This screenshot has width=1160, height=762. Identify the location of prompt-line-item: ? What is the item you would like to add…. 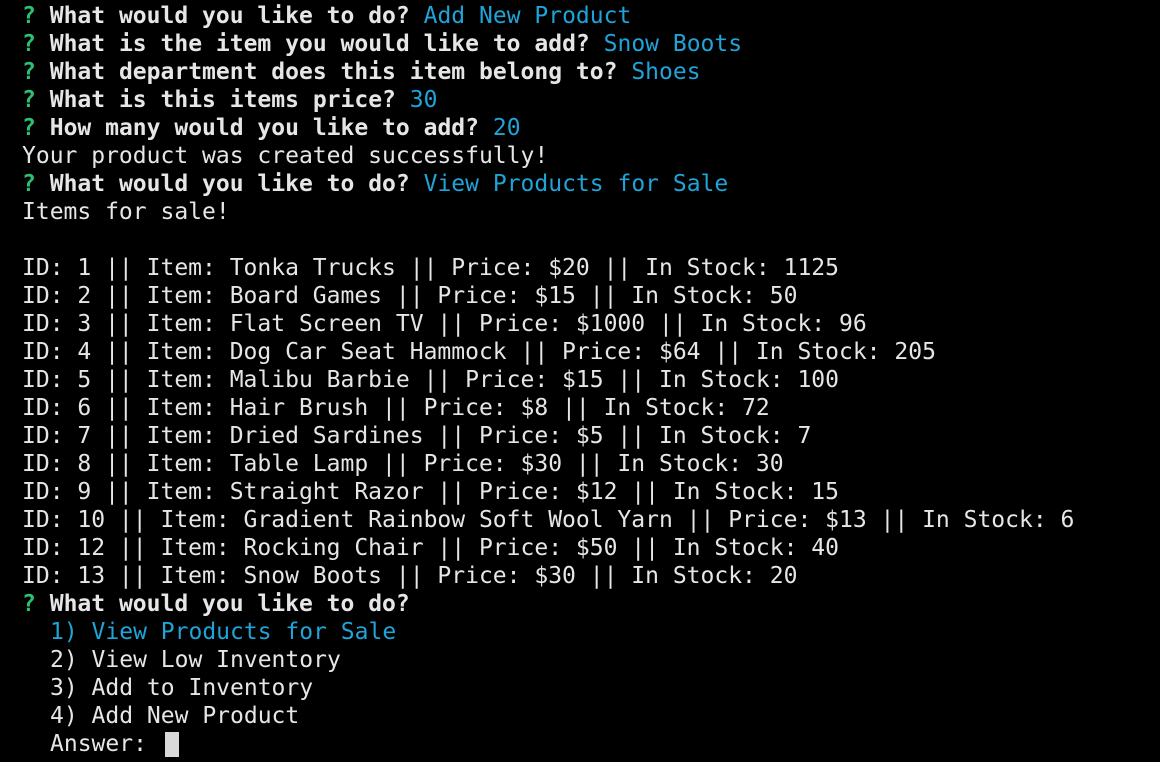
(591, 44).